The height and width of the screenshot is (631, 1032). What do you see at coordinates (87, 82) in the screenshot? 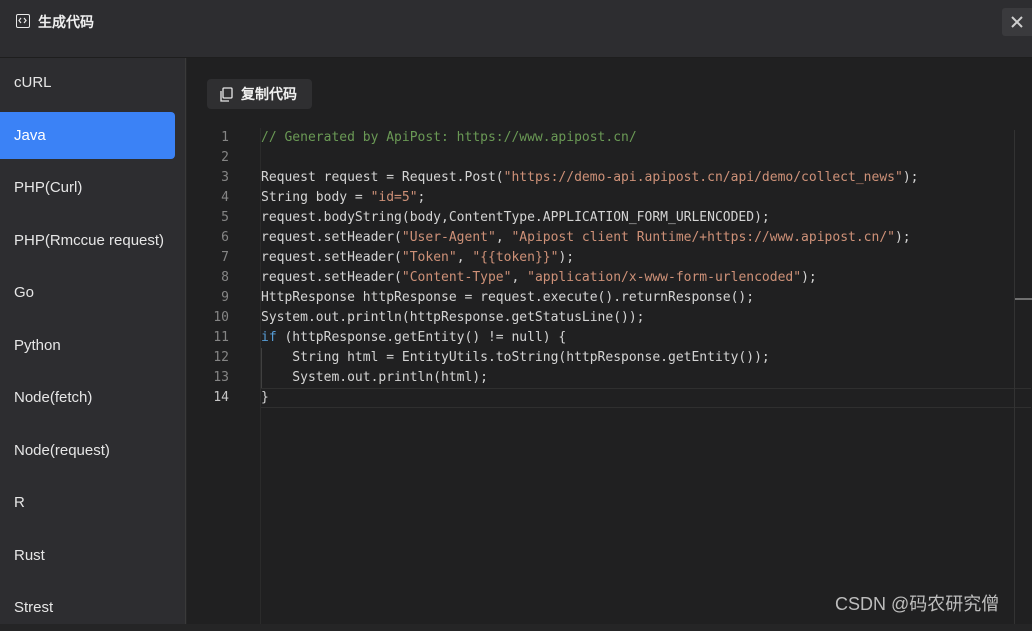
I see `sidebar-item-curl: cURL` at bounding box center [87, 82].